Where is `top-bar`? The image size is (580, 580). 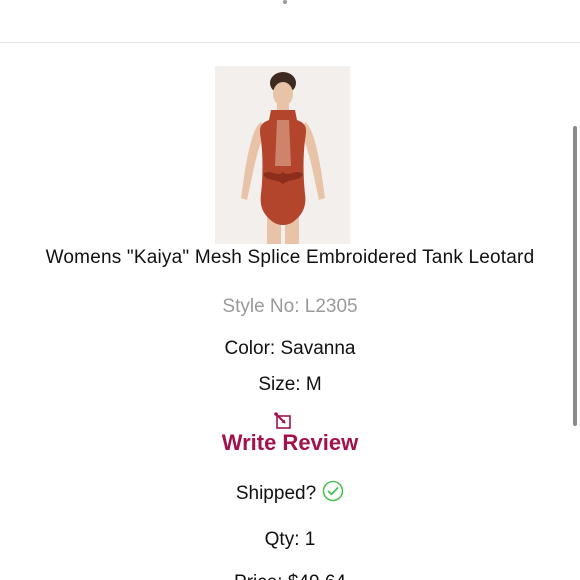
top-bar is located at coordinates (290, 21).